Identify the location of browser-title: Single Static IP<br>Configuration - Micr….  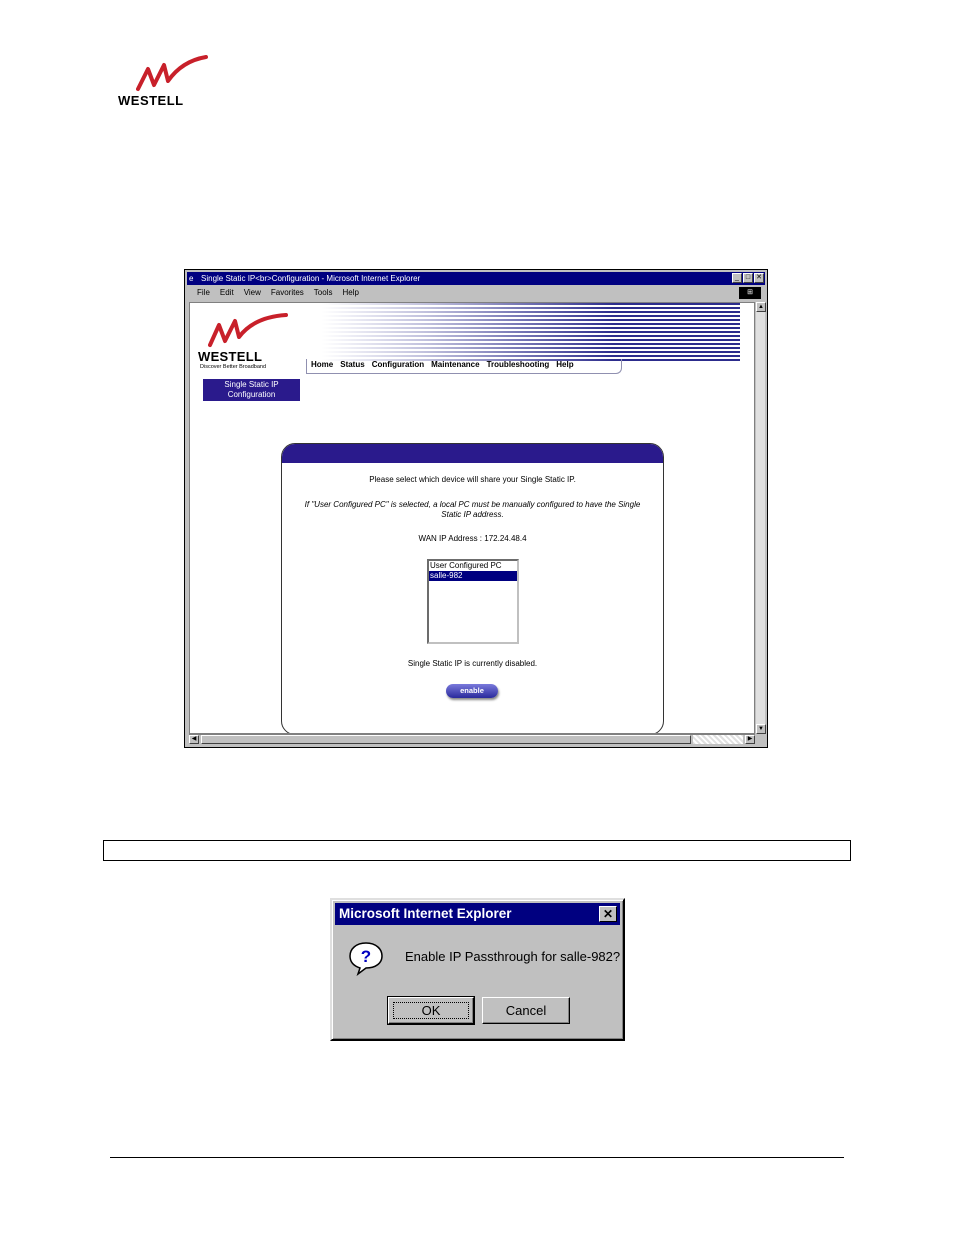
(311, 278).